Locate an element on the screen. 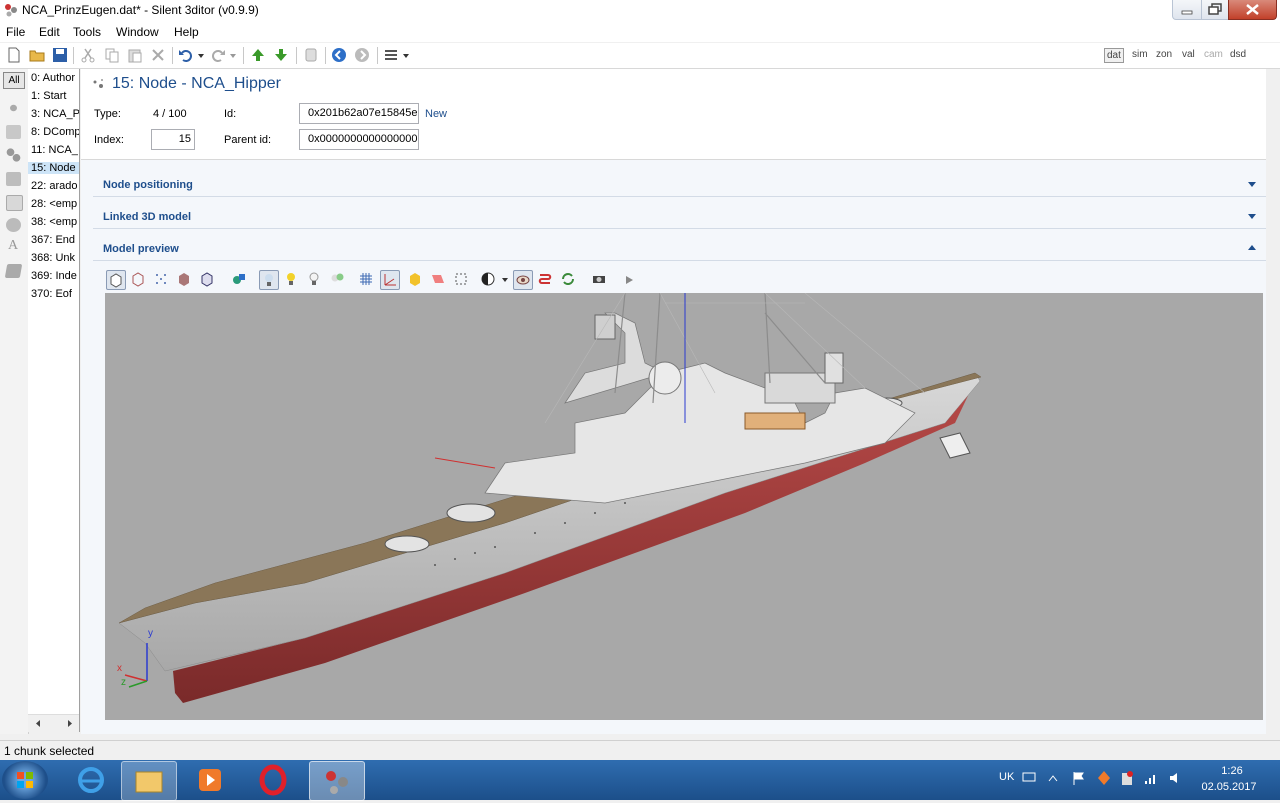  undo-icon is located at coordinates (186, 55).